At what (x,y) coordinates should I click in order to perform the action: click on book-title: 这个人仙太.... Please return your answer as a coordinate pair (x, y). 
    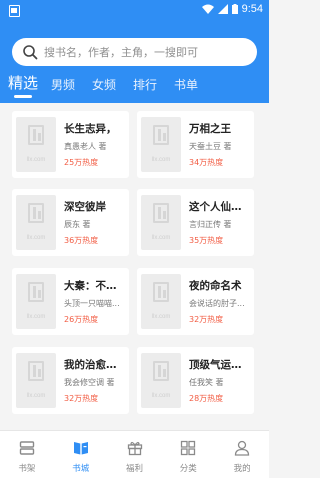
    Looking at the image, I should click on (220, 207).